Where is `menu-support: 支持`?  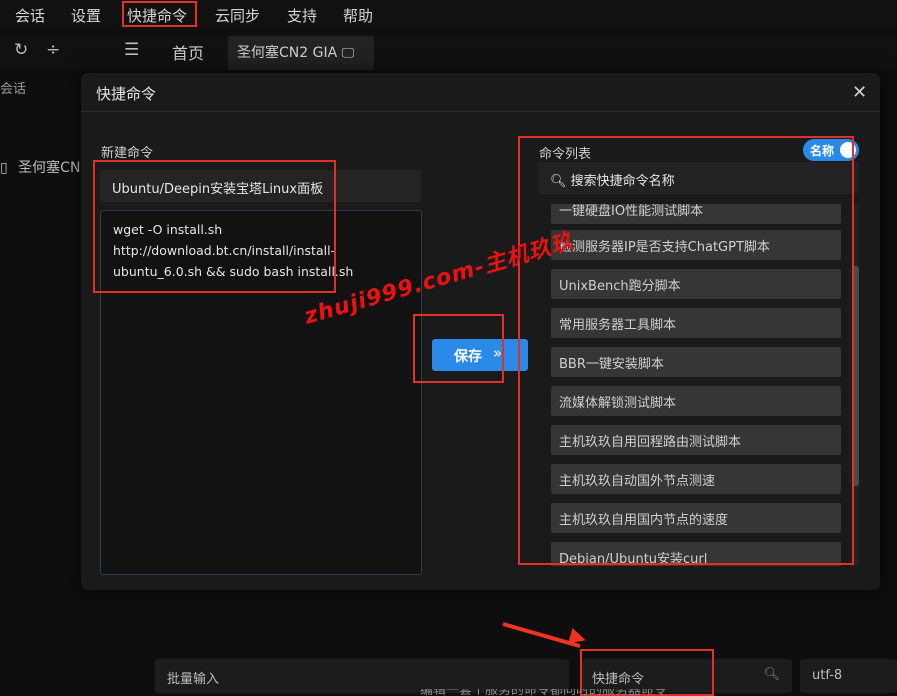 menu-support: 支持 is located at coordinates (302, 15).